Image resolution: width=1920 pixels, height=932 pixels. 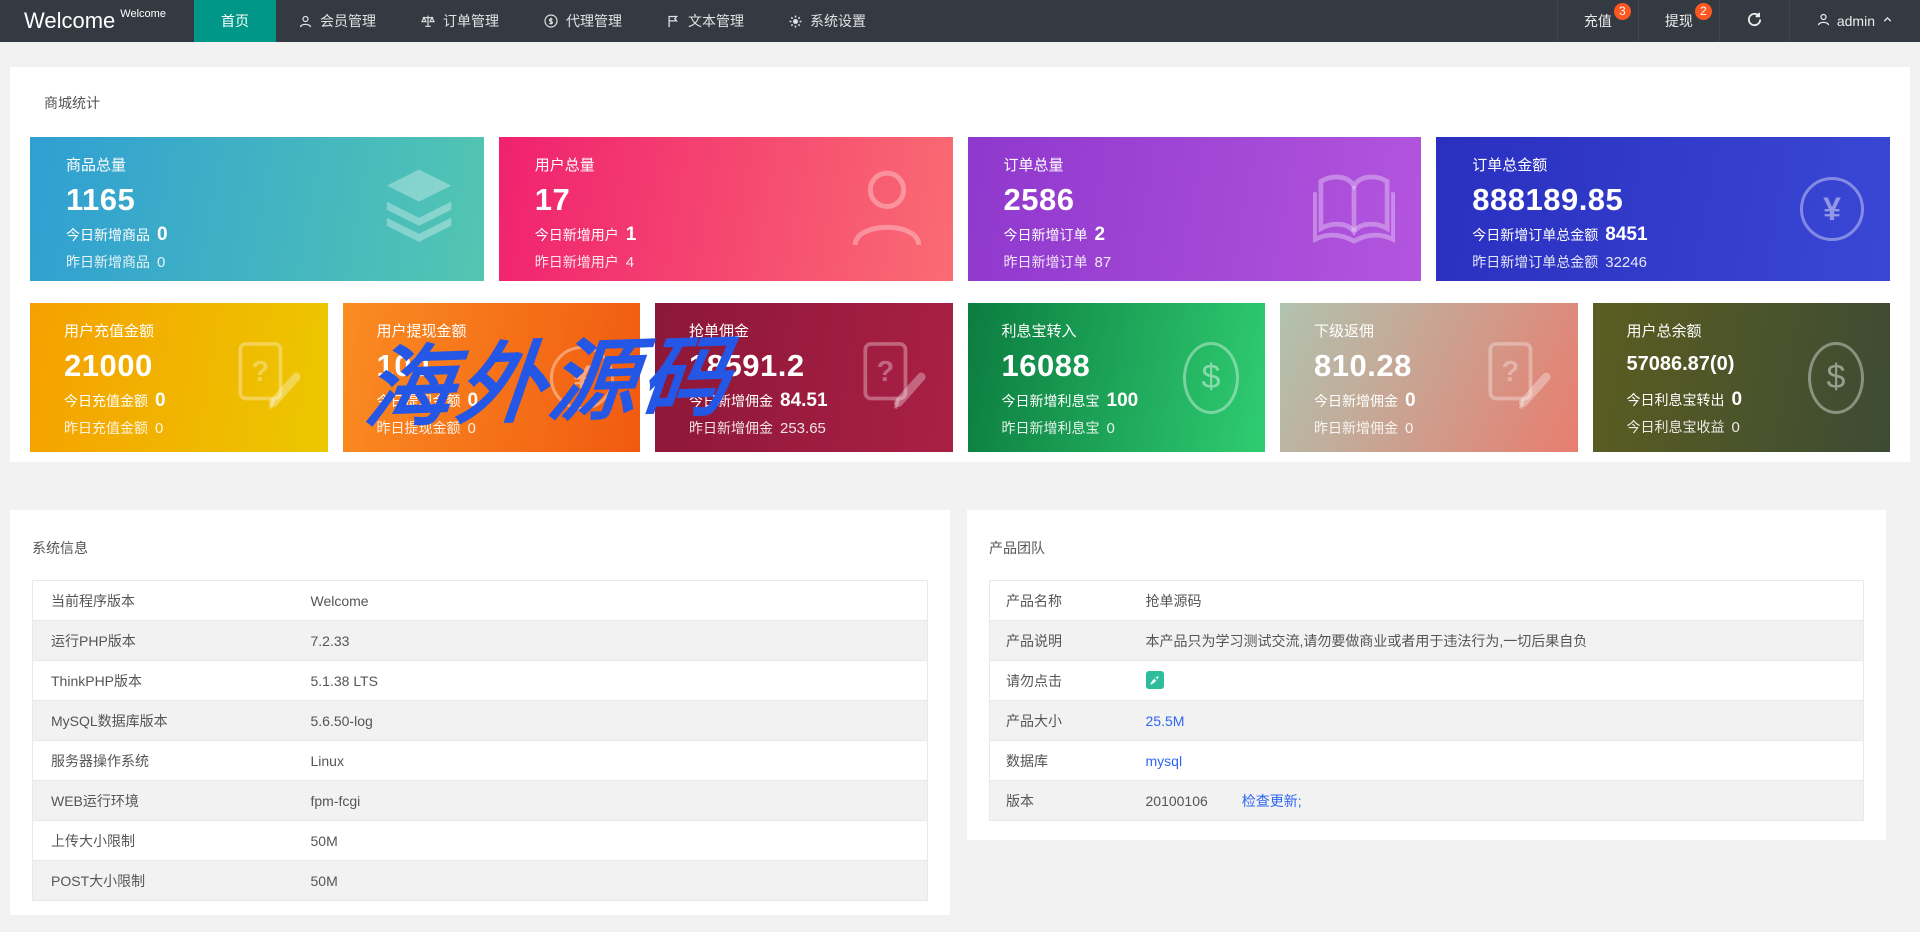 I want to click on row-label: MySQL数据库版本, so click(x=171, y=720).